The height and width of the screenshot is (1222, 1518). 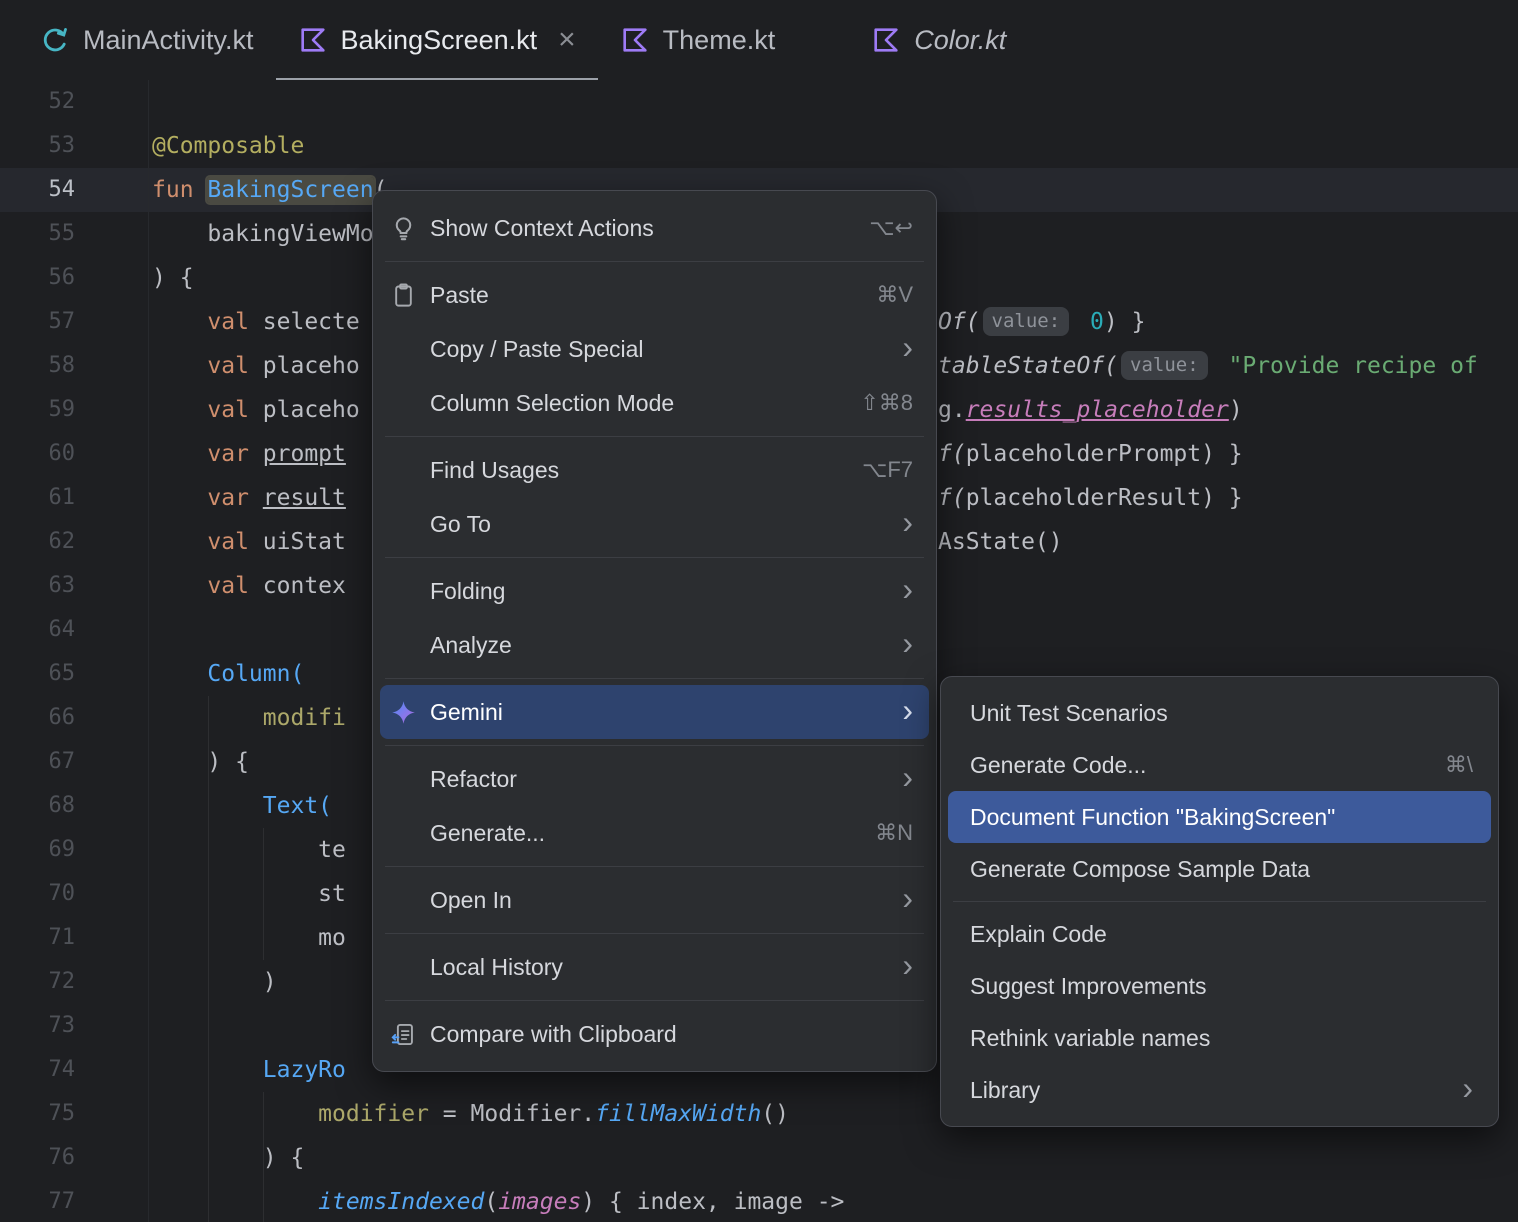 What do you see at coordinates (255, 410) in the screenshot?
I see `code-line-59: val placeho` at bounding box center [255, 410].